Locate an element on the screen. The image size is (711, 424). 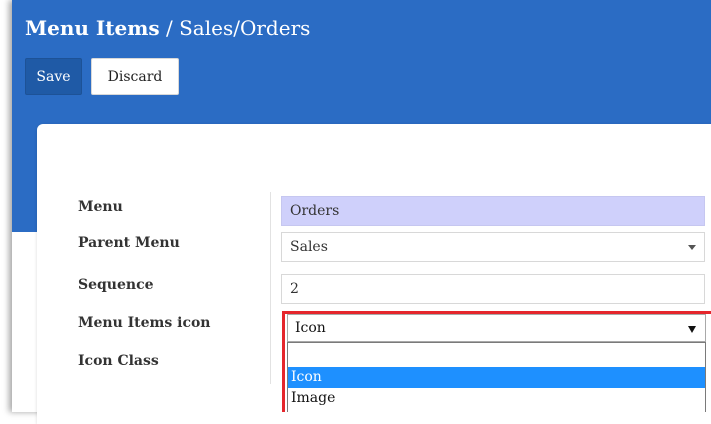
dropdown-option-image: Image is located at coordinates (496, 398).